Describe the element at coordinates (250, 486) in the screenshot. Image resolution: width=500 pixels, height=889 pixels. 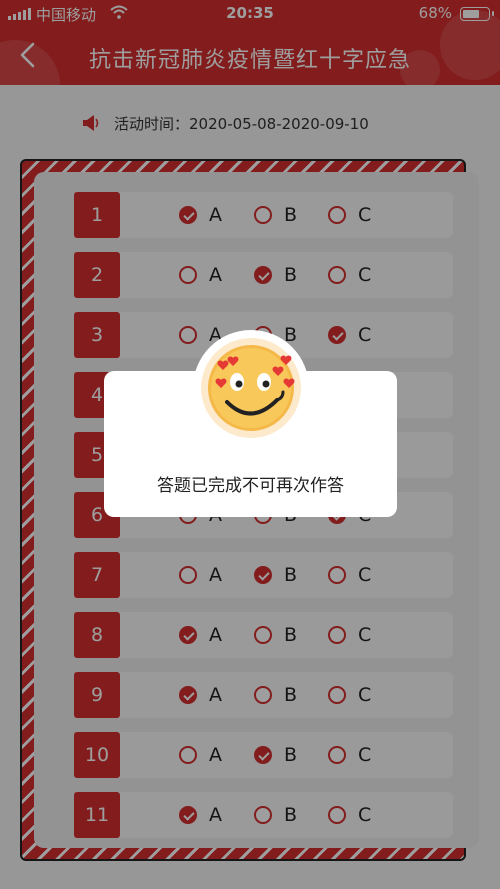
I see `dialog-message: 答题已完成不可再次作答` at that location.